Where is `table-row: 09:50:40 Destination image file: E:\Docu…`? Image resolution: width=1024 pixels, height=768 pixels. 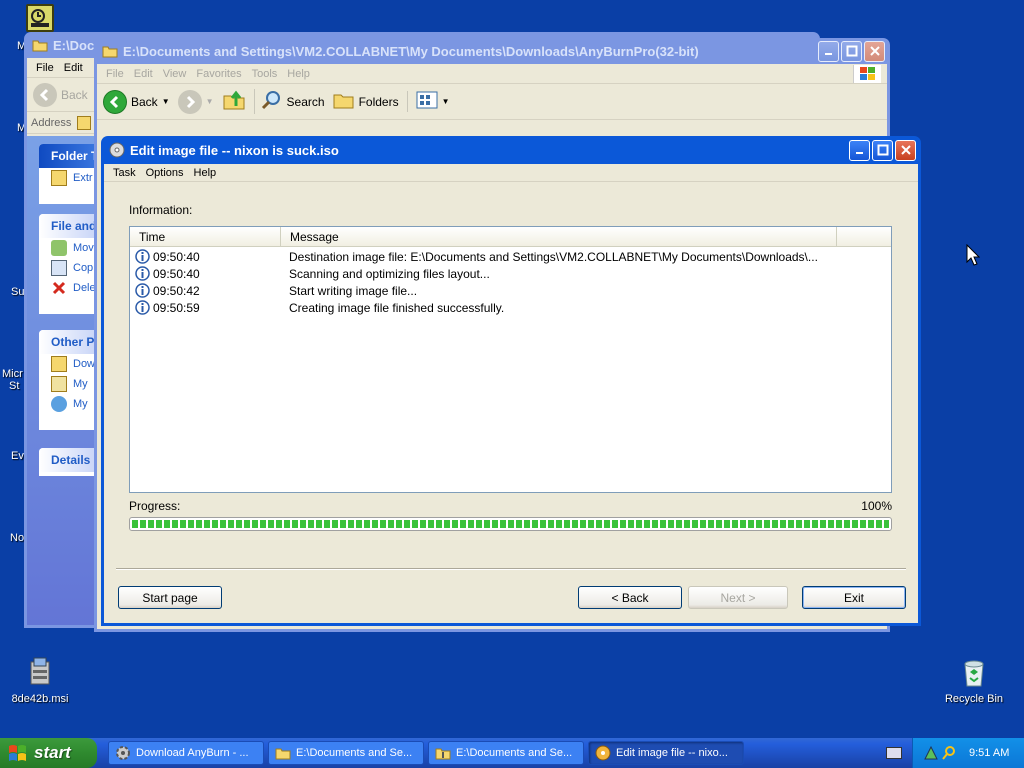 table-row: 09:50:40 Destination image file: E:\Docu… is located at coordinates (510, 256).